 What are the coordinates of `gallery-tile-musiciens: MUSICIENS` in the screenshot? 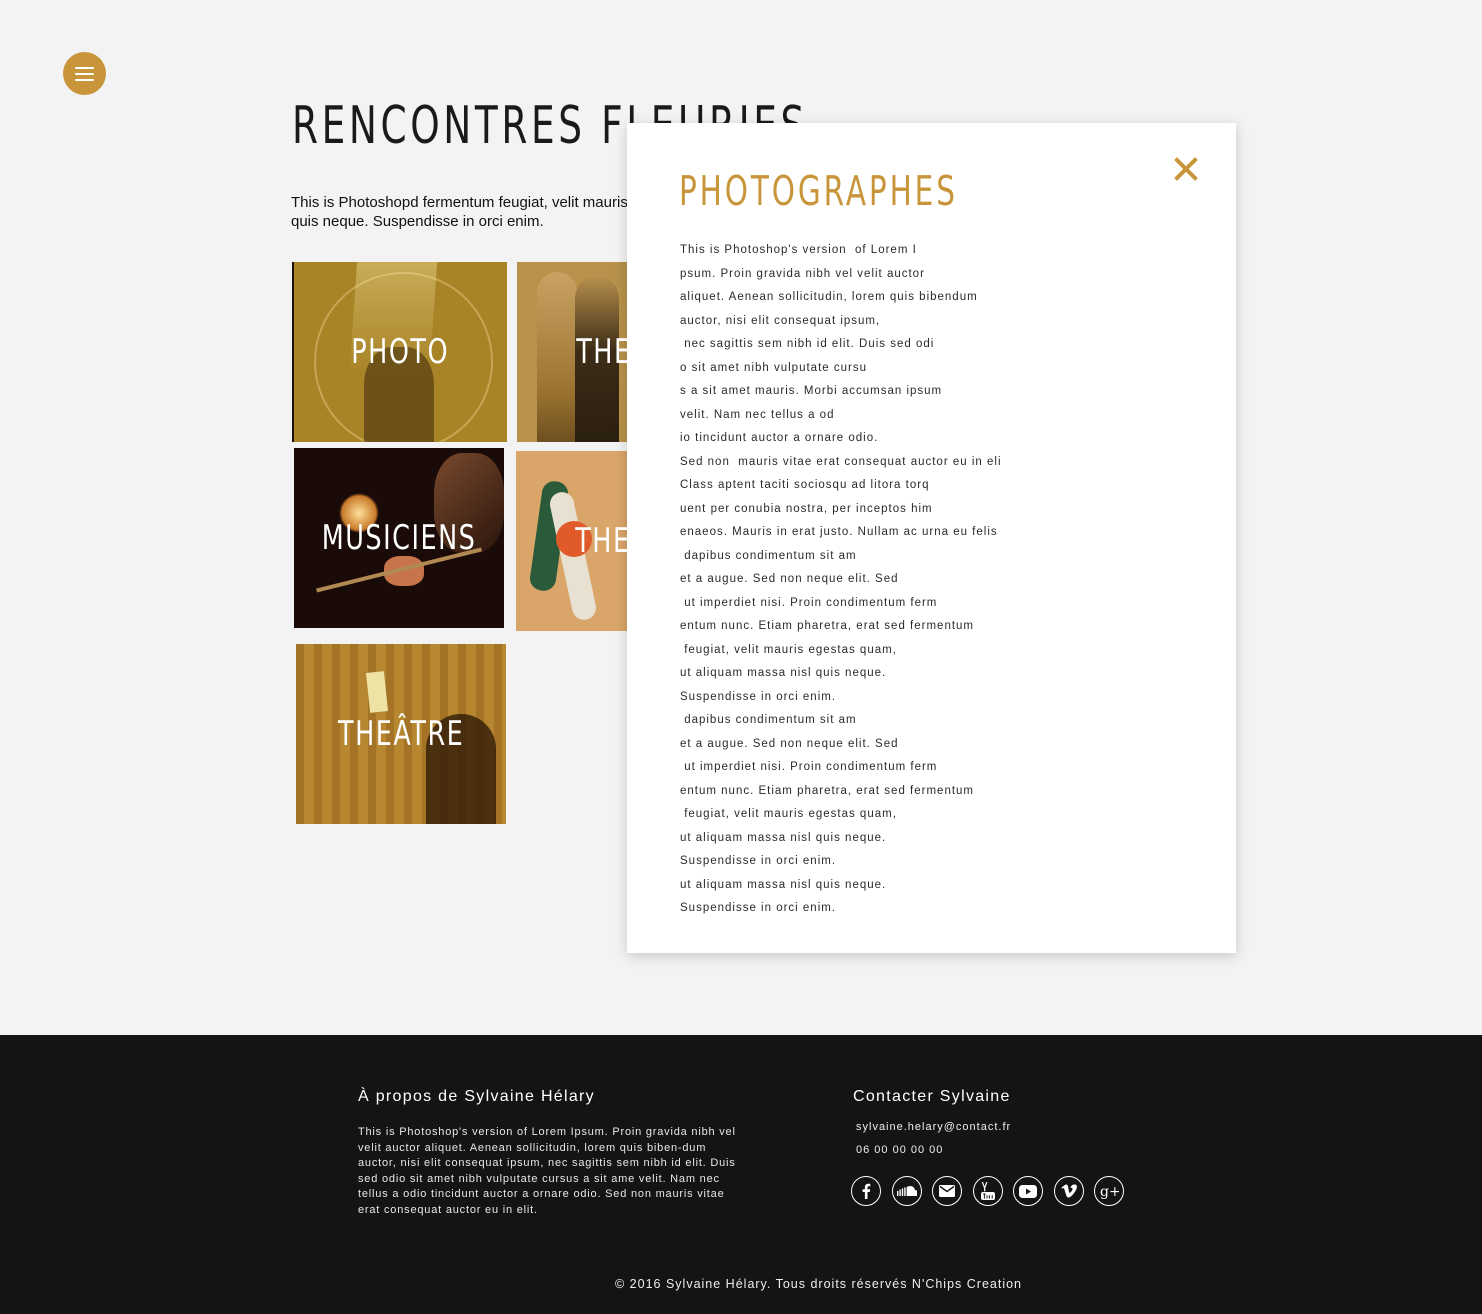 It's located at (399, 538).